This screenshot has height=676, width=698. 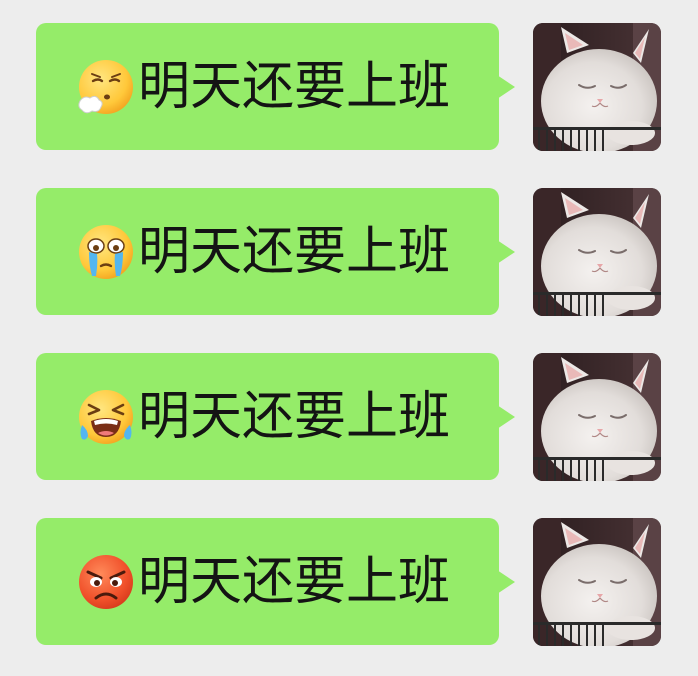 I want to click on bawling-face-icon, so click(x=106, y=416).